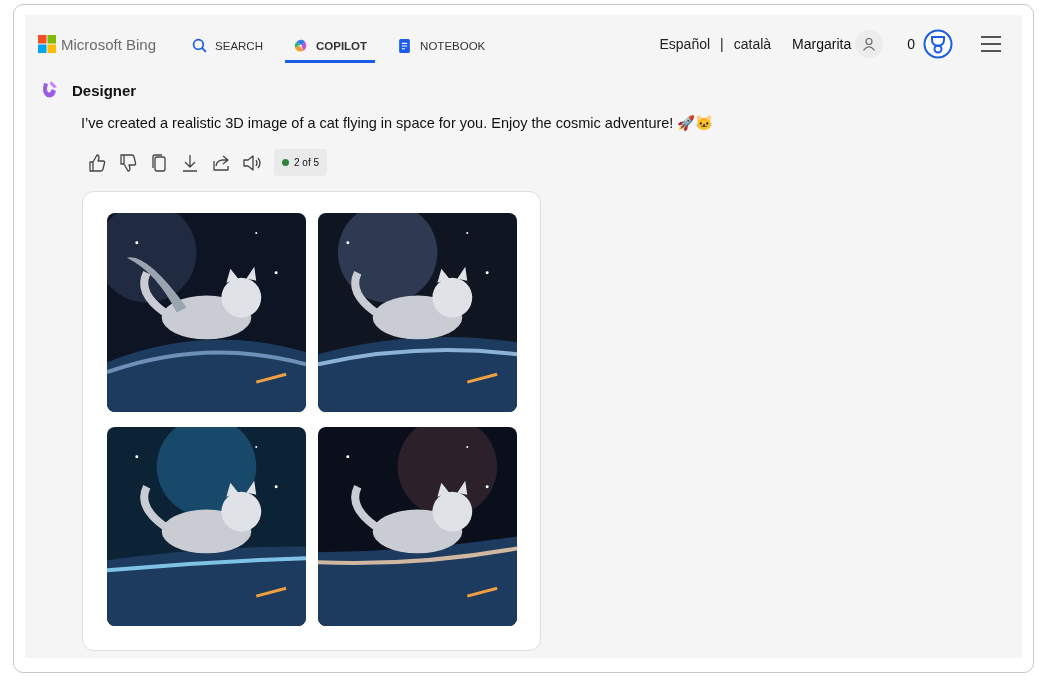  I want to click on language-link: Español, so click(685, 44).